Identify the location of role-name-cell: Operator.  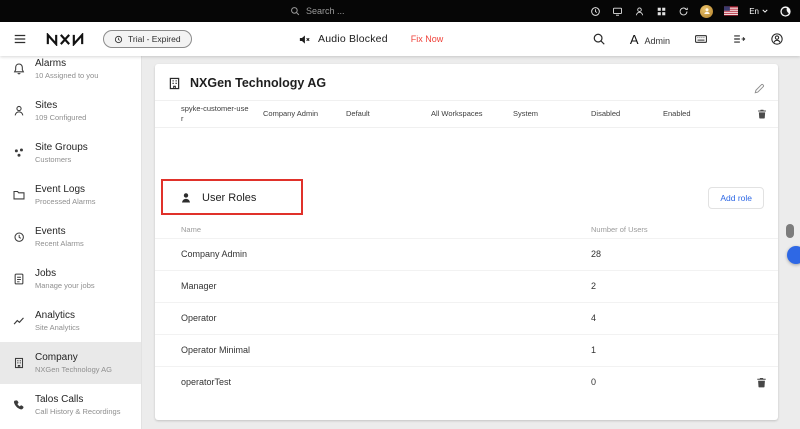
(199, 318).